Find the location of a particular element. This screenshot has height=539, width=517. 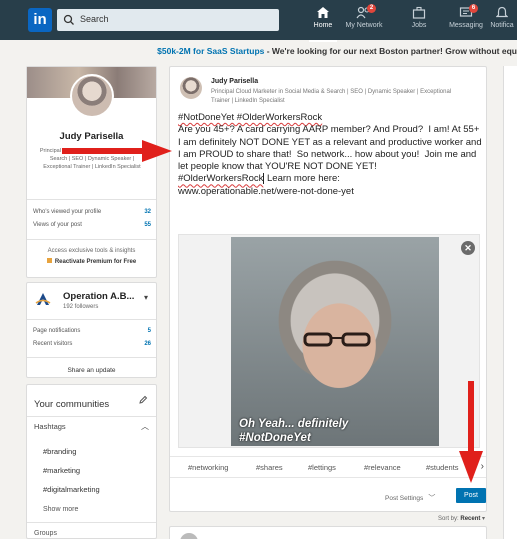

author-avatar is located at coordinates (191, 88).